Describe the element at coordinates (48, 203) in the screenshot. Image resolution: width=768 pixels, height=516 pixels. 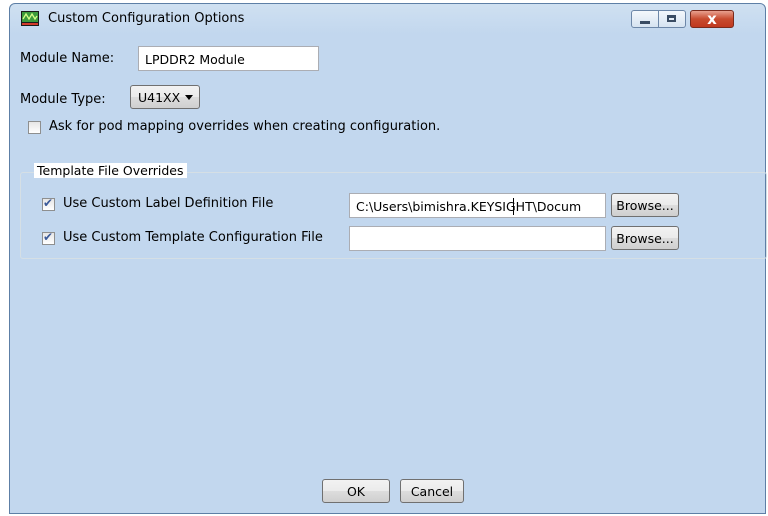
I see `label-definition-checkbox` at that location.